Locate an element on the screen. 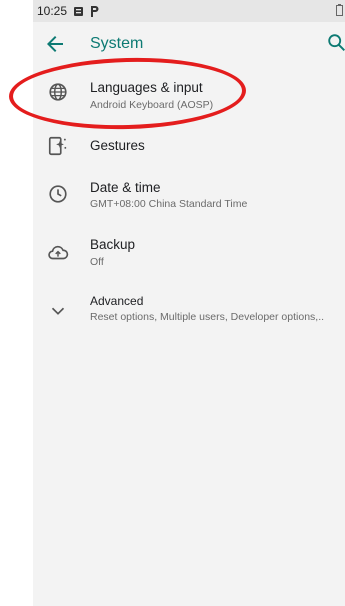 The image size is (345, 606). app-bar: System is located at coordinates (189, 44).